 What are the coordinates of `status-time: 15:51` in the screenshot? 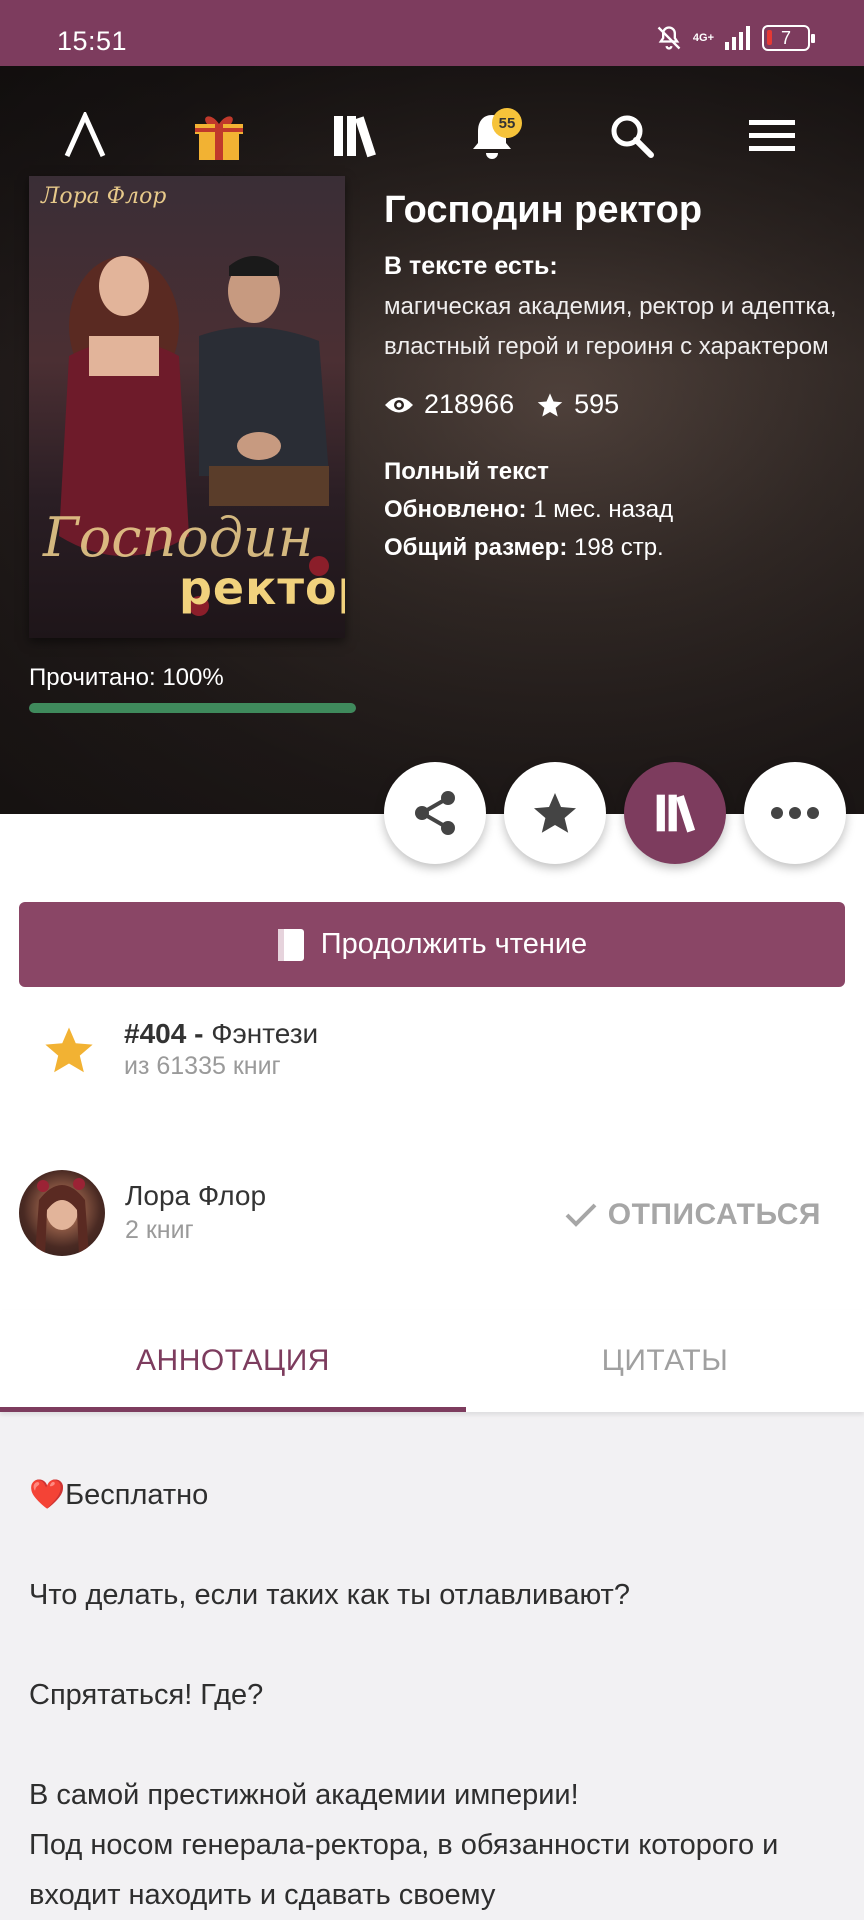 It's located at (92, 41).